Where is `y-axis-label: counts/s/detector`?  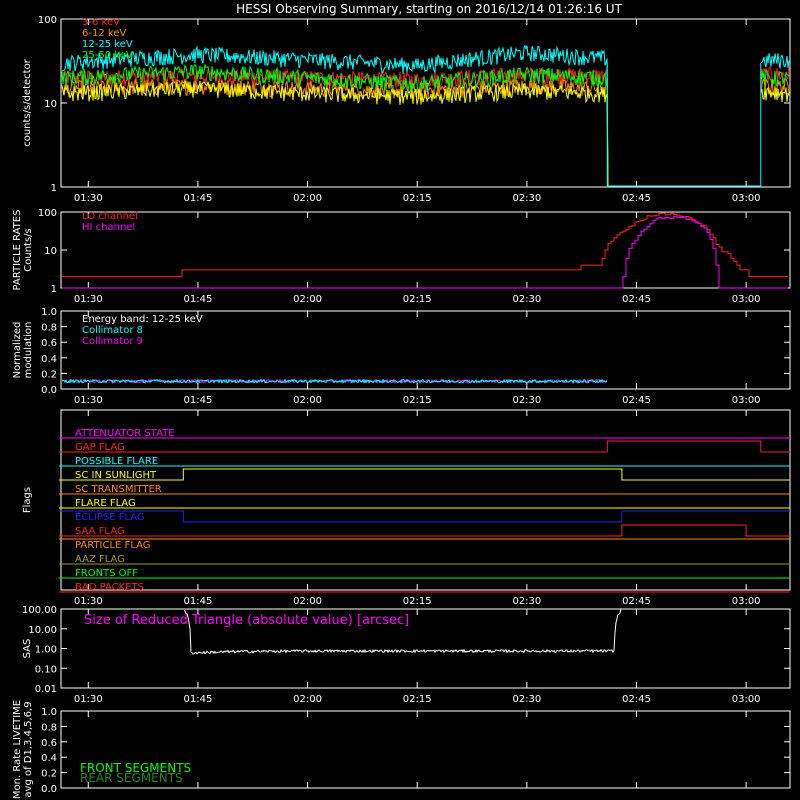 y-axis-label: counts/s/detector is located at coordinates (27, 102).